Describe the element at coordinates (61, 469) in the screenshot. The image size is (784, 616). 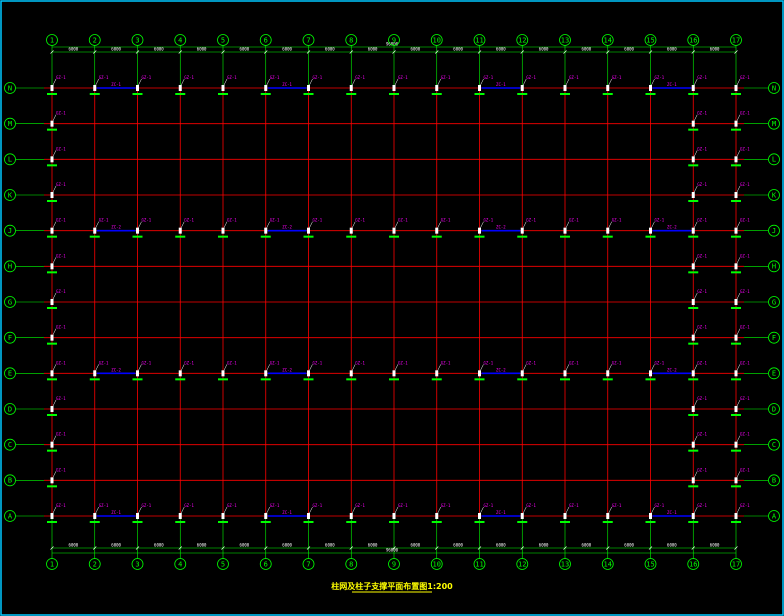
I see `column-tag-B1: GZ-1` at that location.